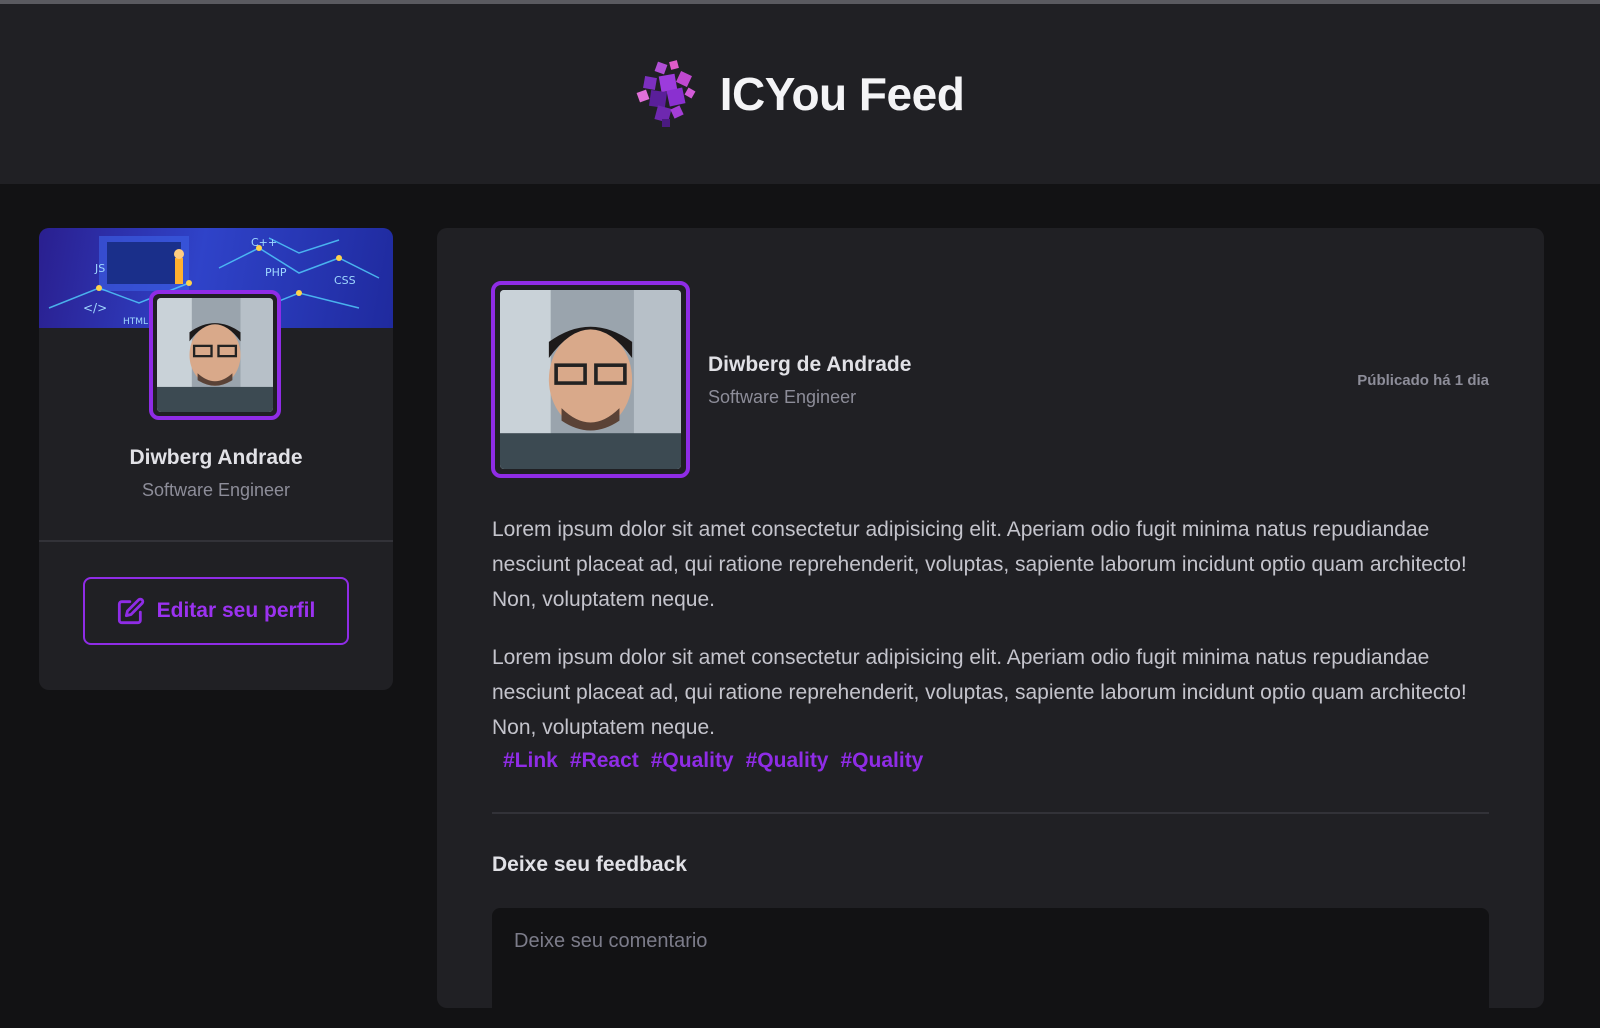 Image resolution: width=1600 pixels, height=1028 pixels. What do you see at coordinates (236, 610) in the screenshot?
I see `edit-profile-label: Editar seu perfil` at bounding box center [236, 610].